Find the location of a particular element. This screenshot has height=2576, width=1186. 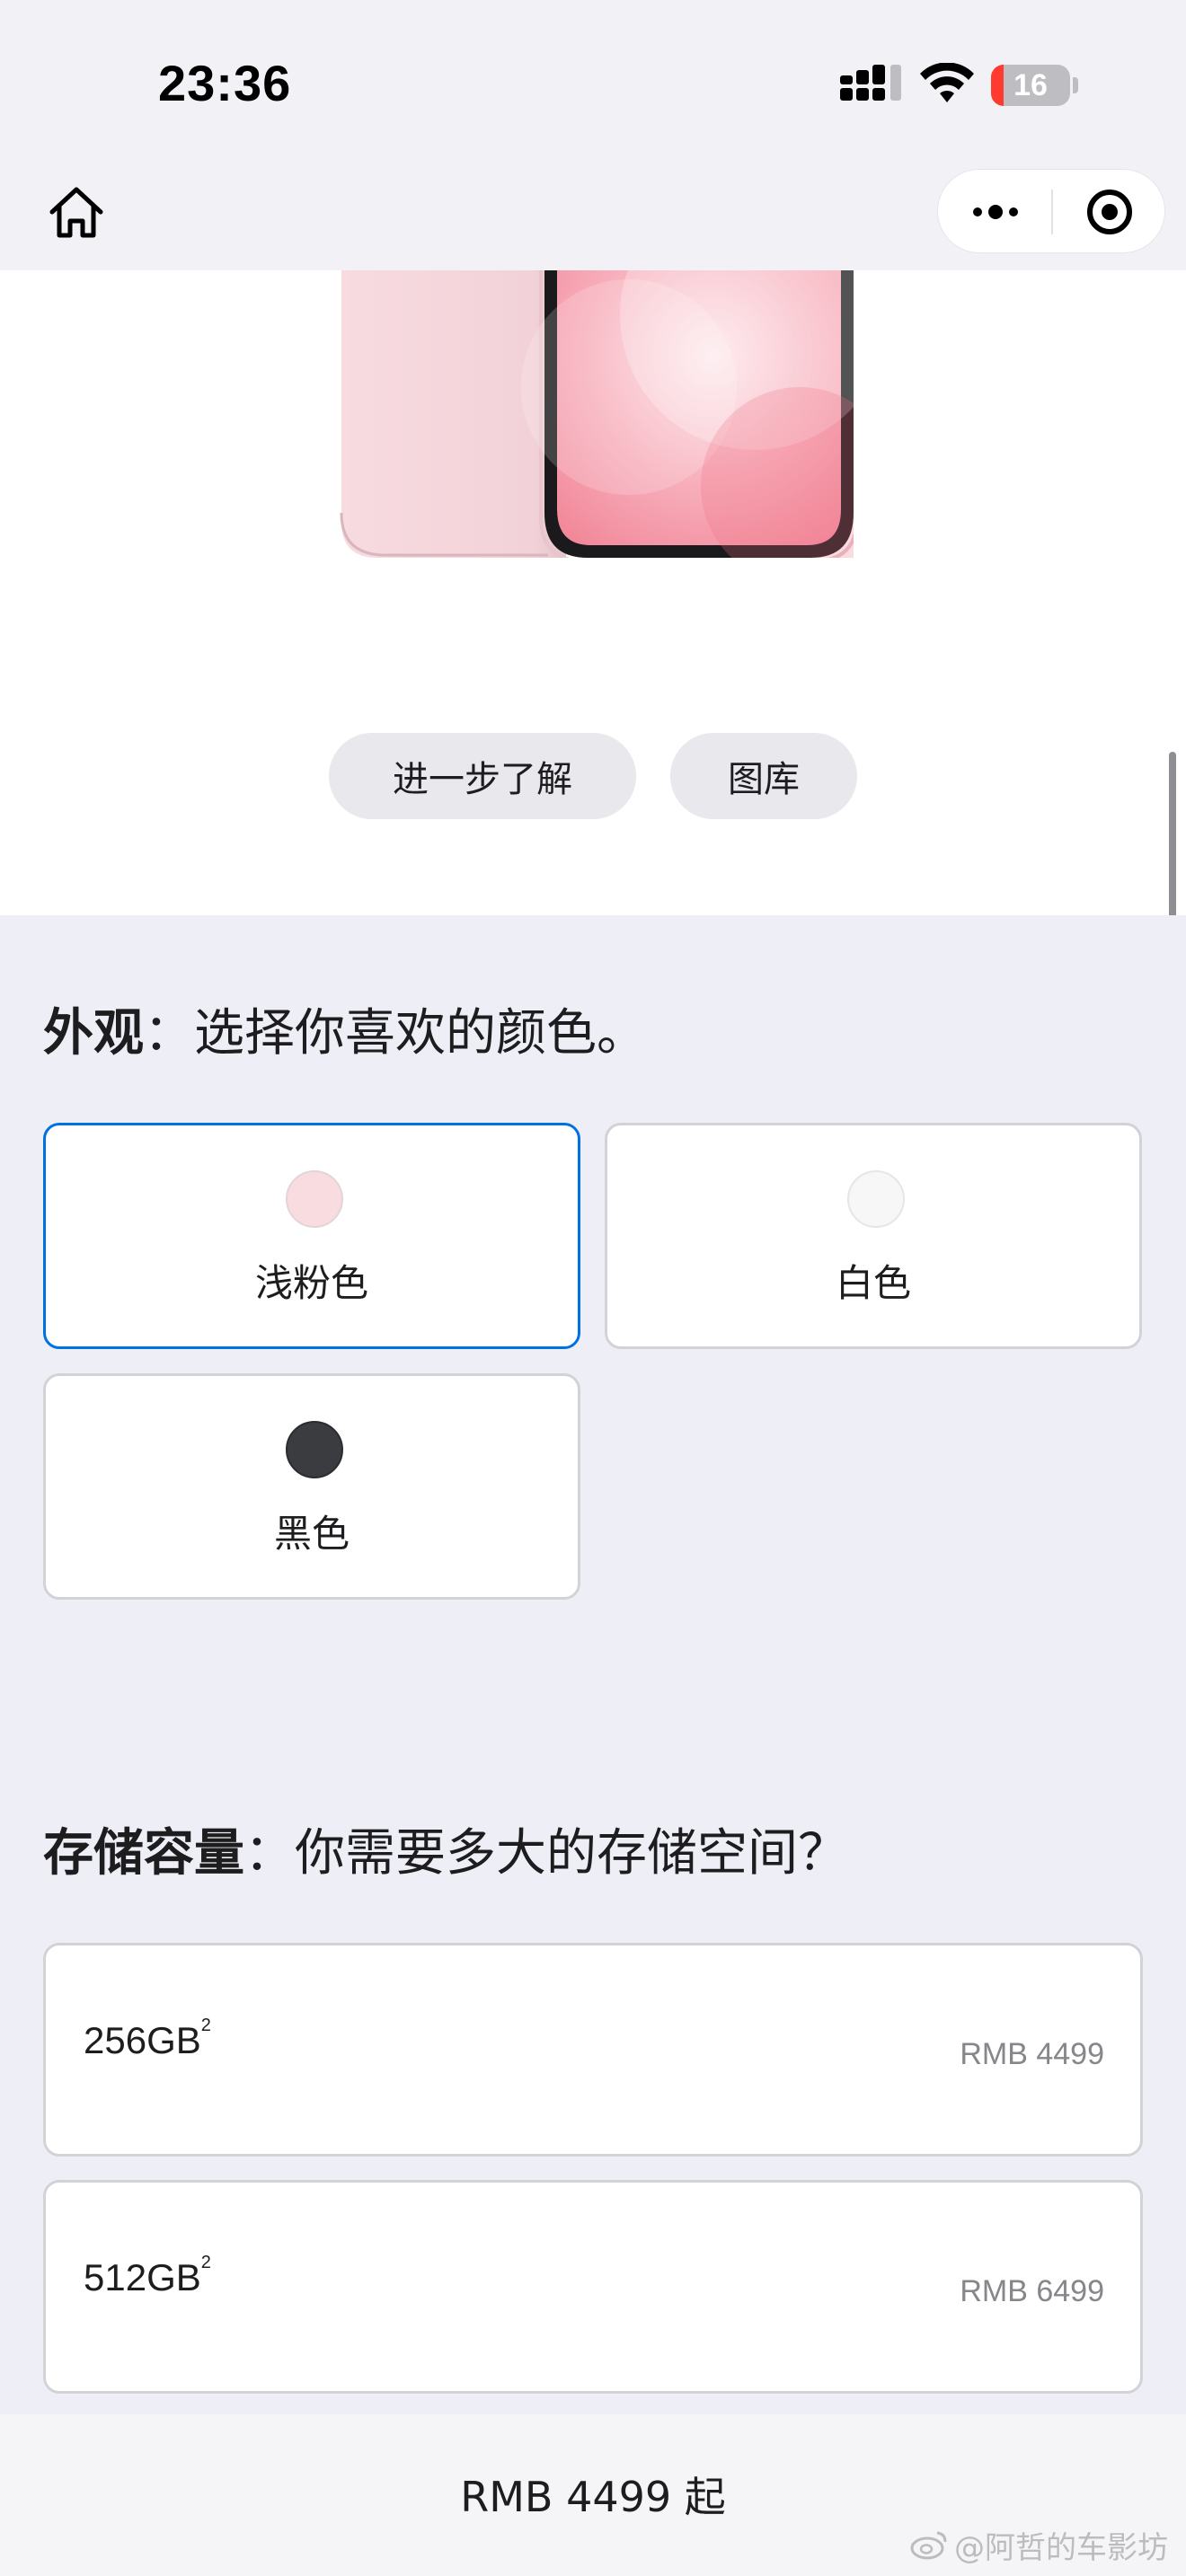

storage-option-256gb: 256GB2 RMB 4499 is located at coordinates (593, 2050).